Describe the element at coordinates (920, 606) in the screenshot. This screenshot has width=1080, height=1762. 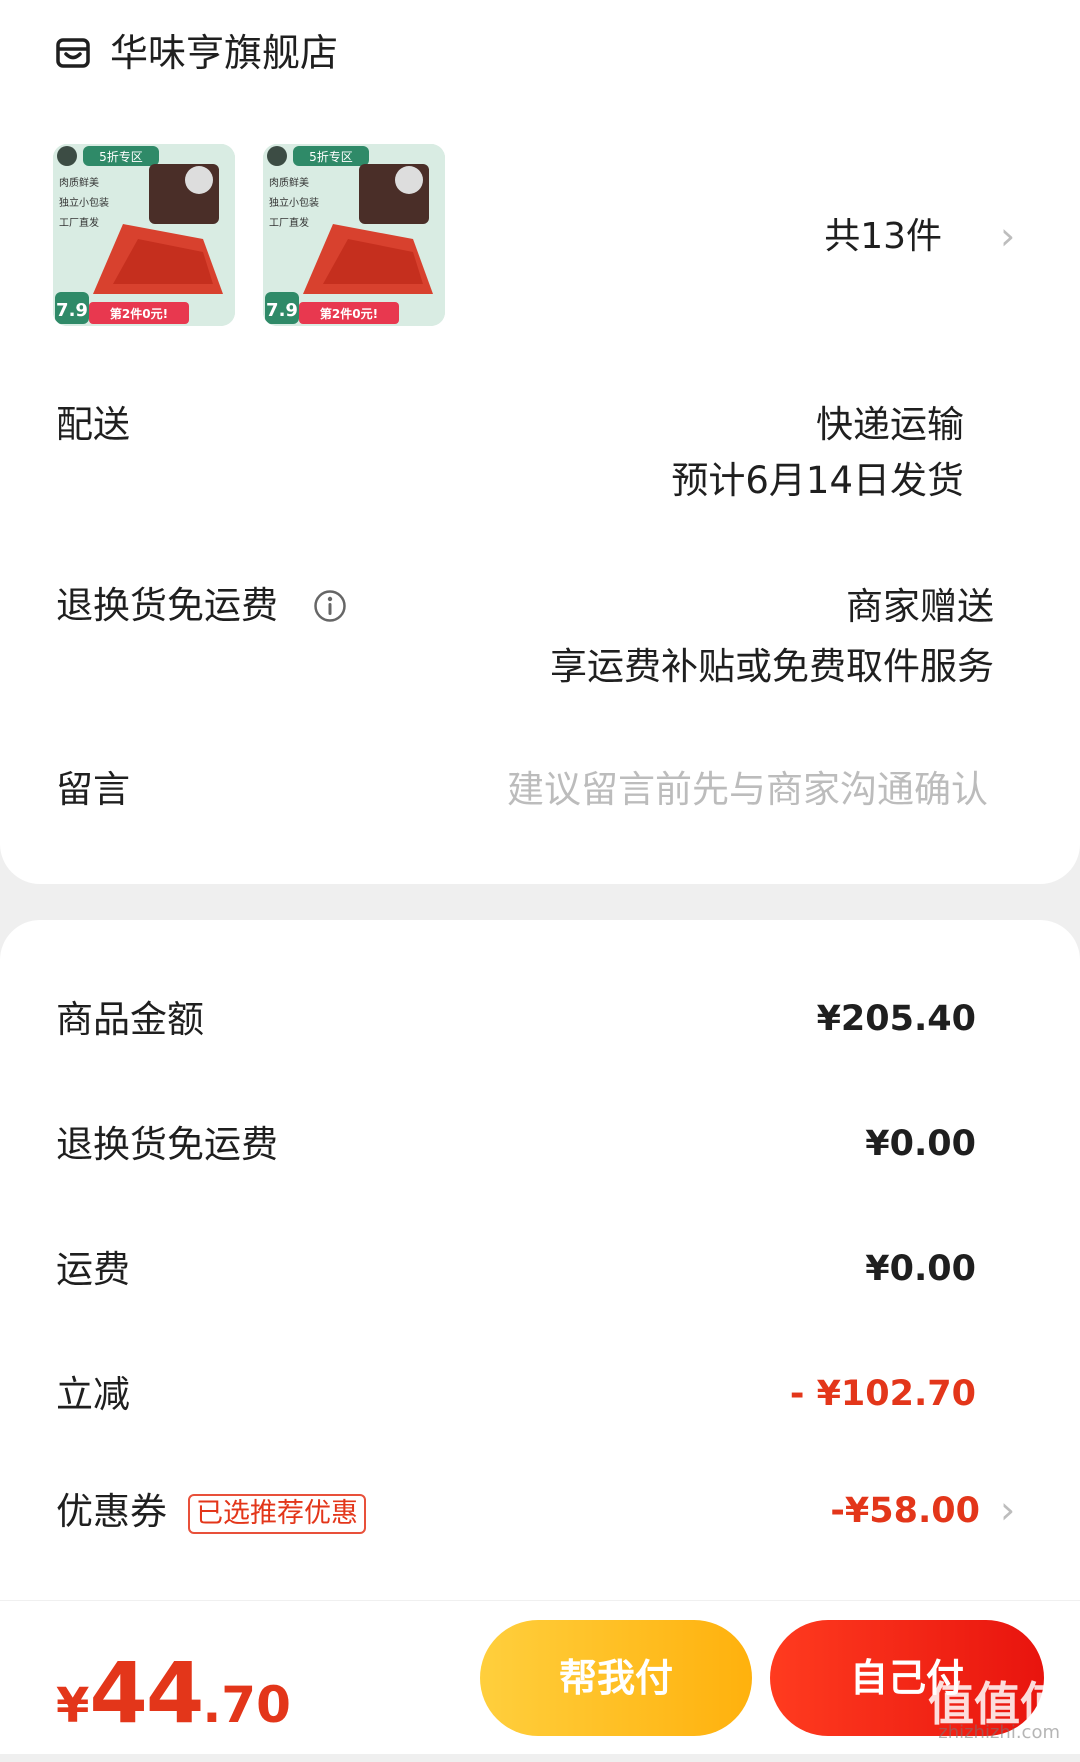
I see `return-shipping-value: 商家赠送` at that location.